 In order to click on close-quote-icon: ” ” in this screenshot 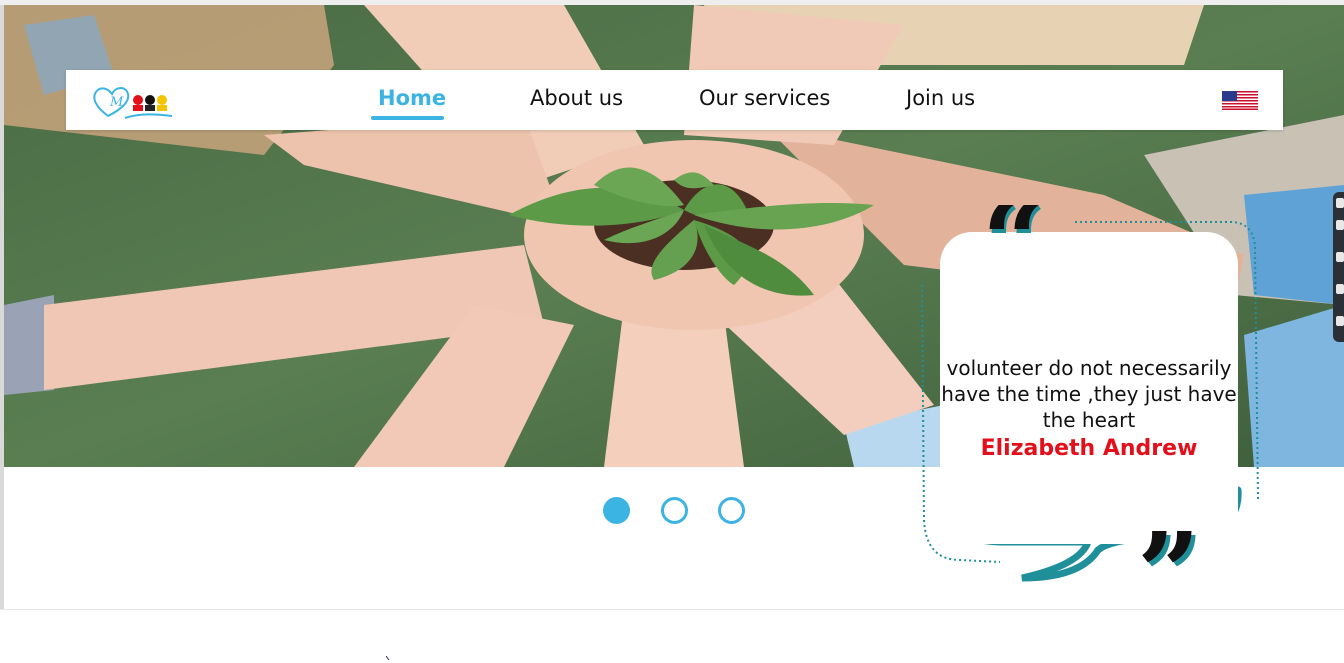, I will do `click(1170, 546)`.